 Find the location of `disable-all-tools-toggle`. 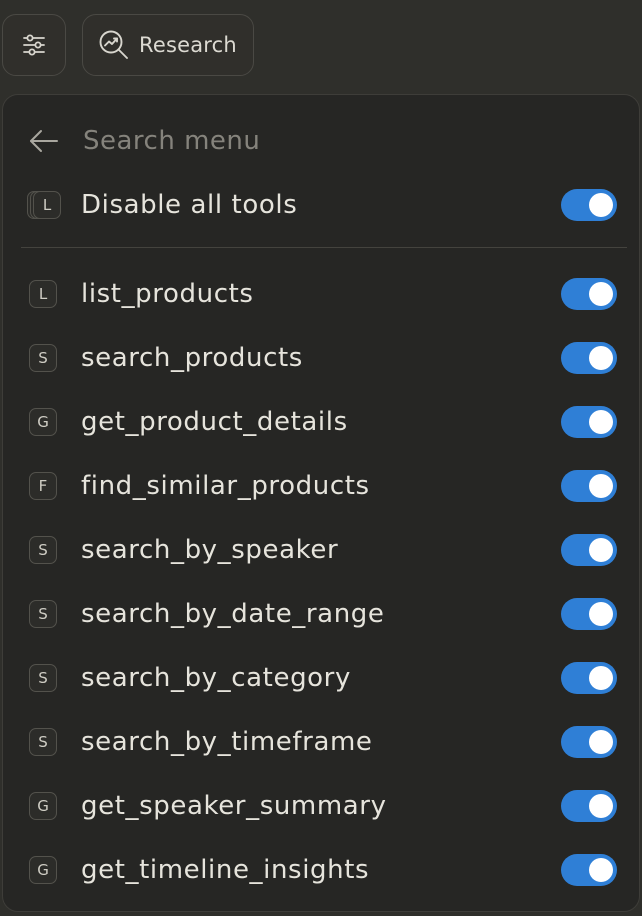

disable-all-tools-toggle is located at coordinates (589, 205).